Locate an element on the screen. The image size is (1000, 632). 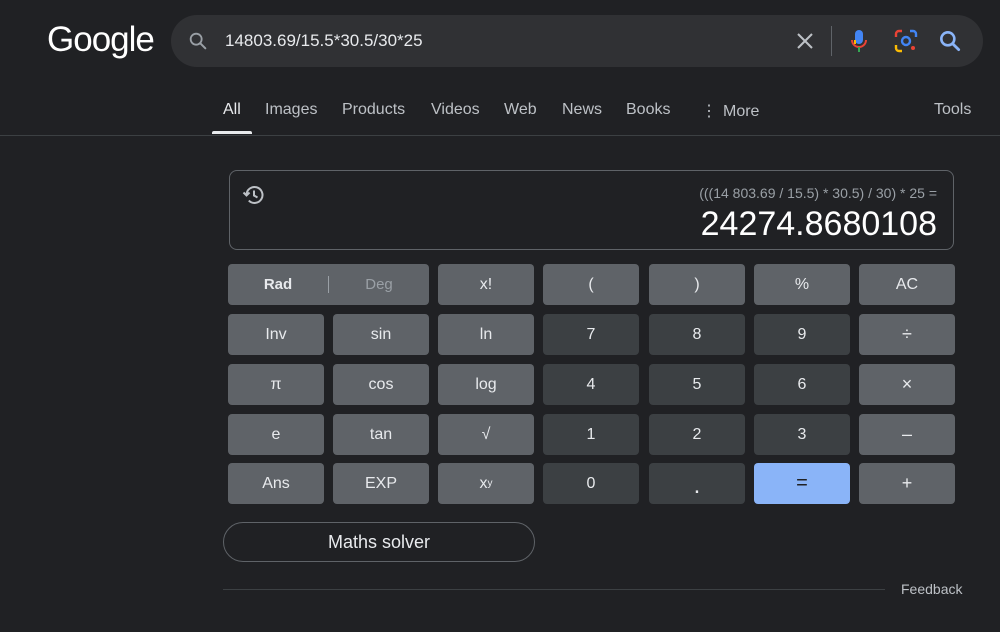
search-divider is located at coordinates (831, 41).